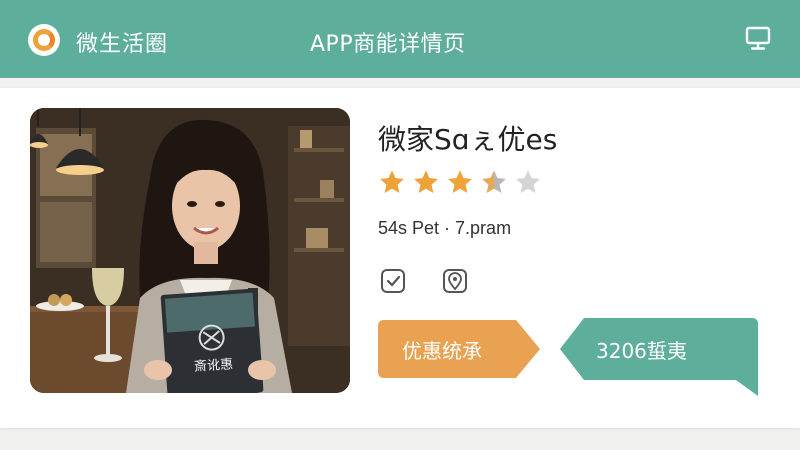  I want to click on count-button: 3206蜇夷, so click(659, 357).